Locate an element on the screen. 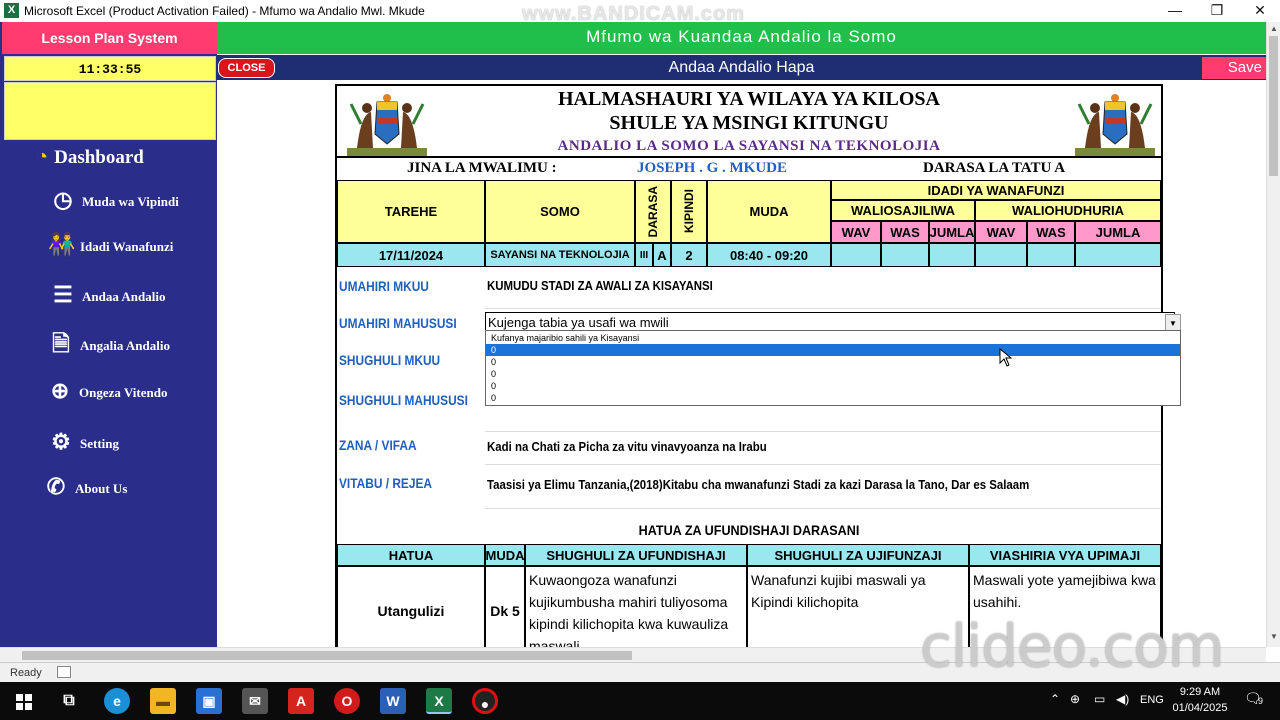 Image resolution: width=1280 pixels, height=720 pixels. header-waliohudhuria: WALIOHUDHURIA is located at coordinates (1068, 210).